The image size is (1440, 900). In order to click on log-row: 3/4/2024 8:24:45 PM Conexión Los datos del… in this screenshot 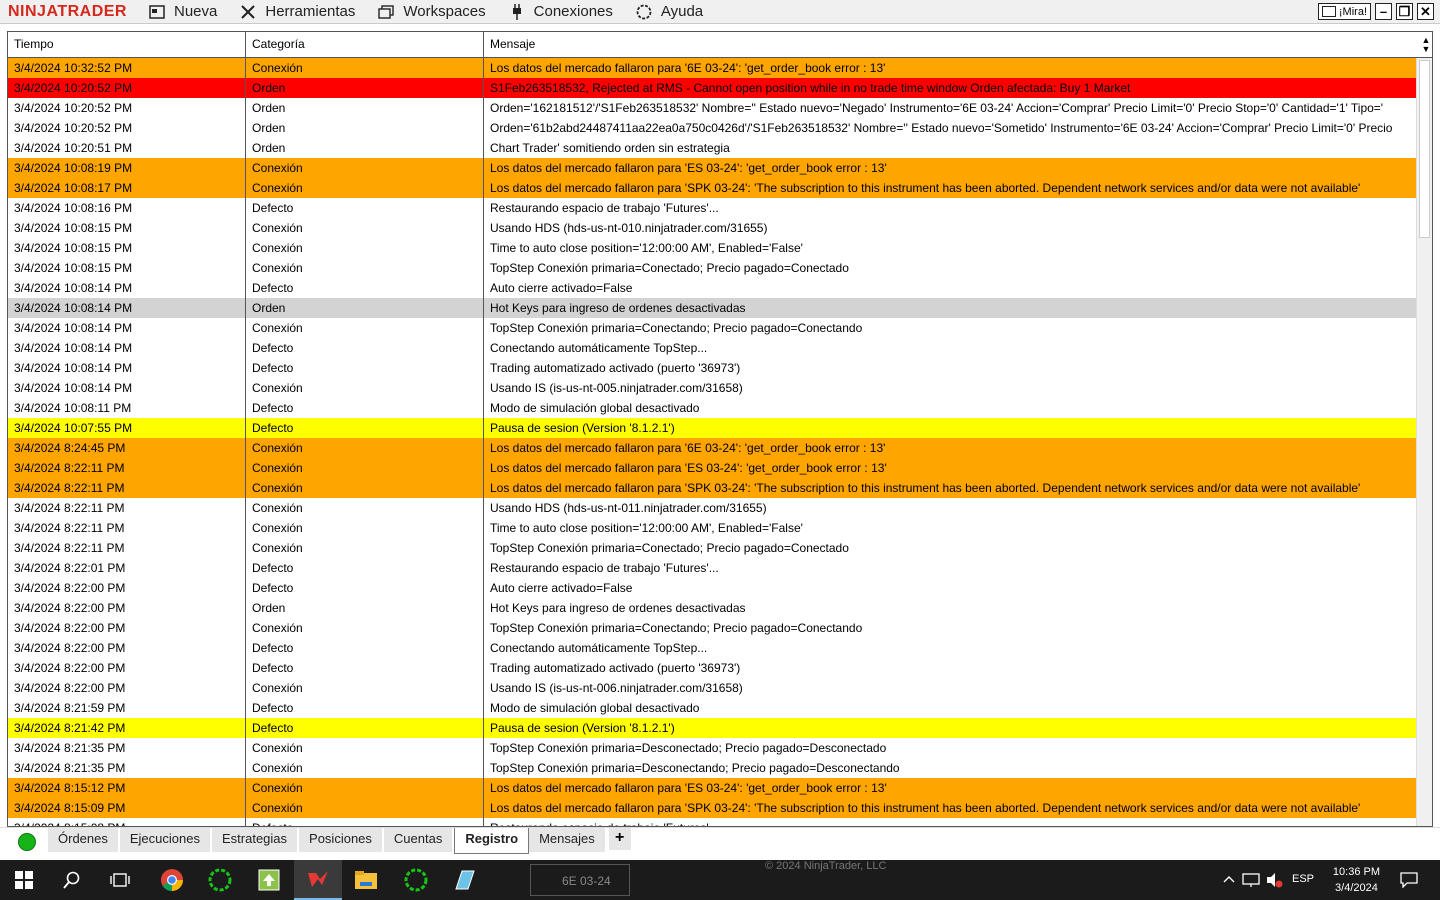, I will do `click(713, 448)`.